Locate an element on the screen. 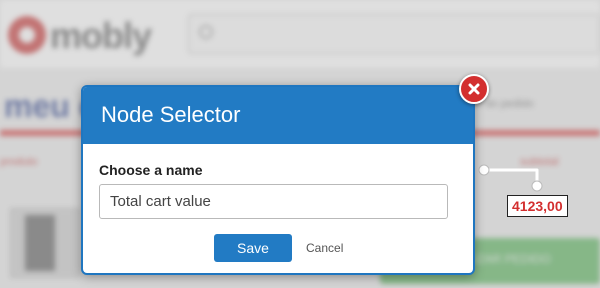  dialog-header: Node Selector is located at coordinates (278, 115).